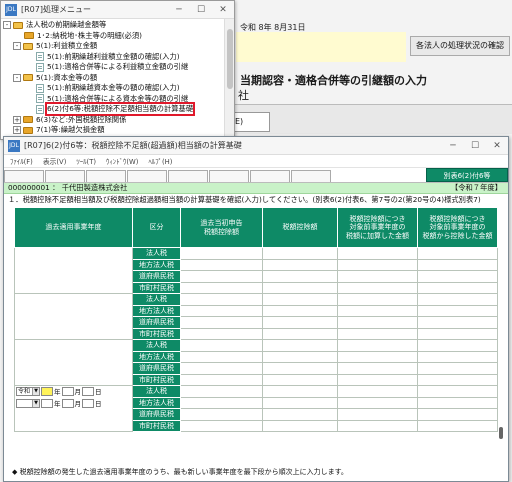 This screenshot has width=512, height=482. I want to click on menu-4: ﾍﾙﾌﾟ(H), so click(160, 161).